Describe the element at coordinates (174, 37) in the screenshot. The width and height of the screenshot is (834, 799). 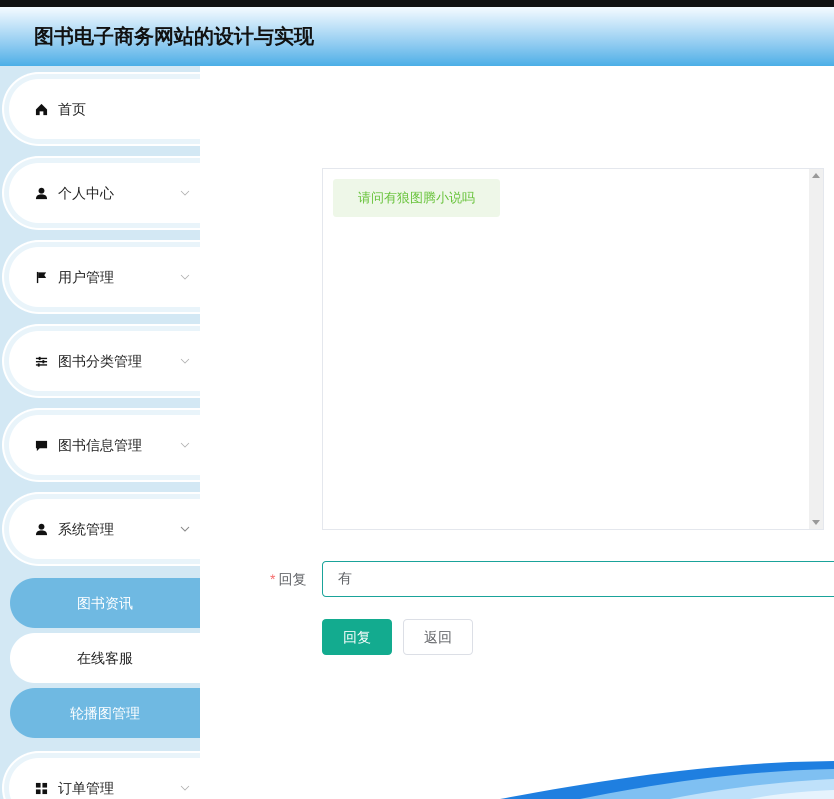
I see `site-title: 图书电子商务网站的设计与实现` at that location.